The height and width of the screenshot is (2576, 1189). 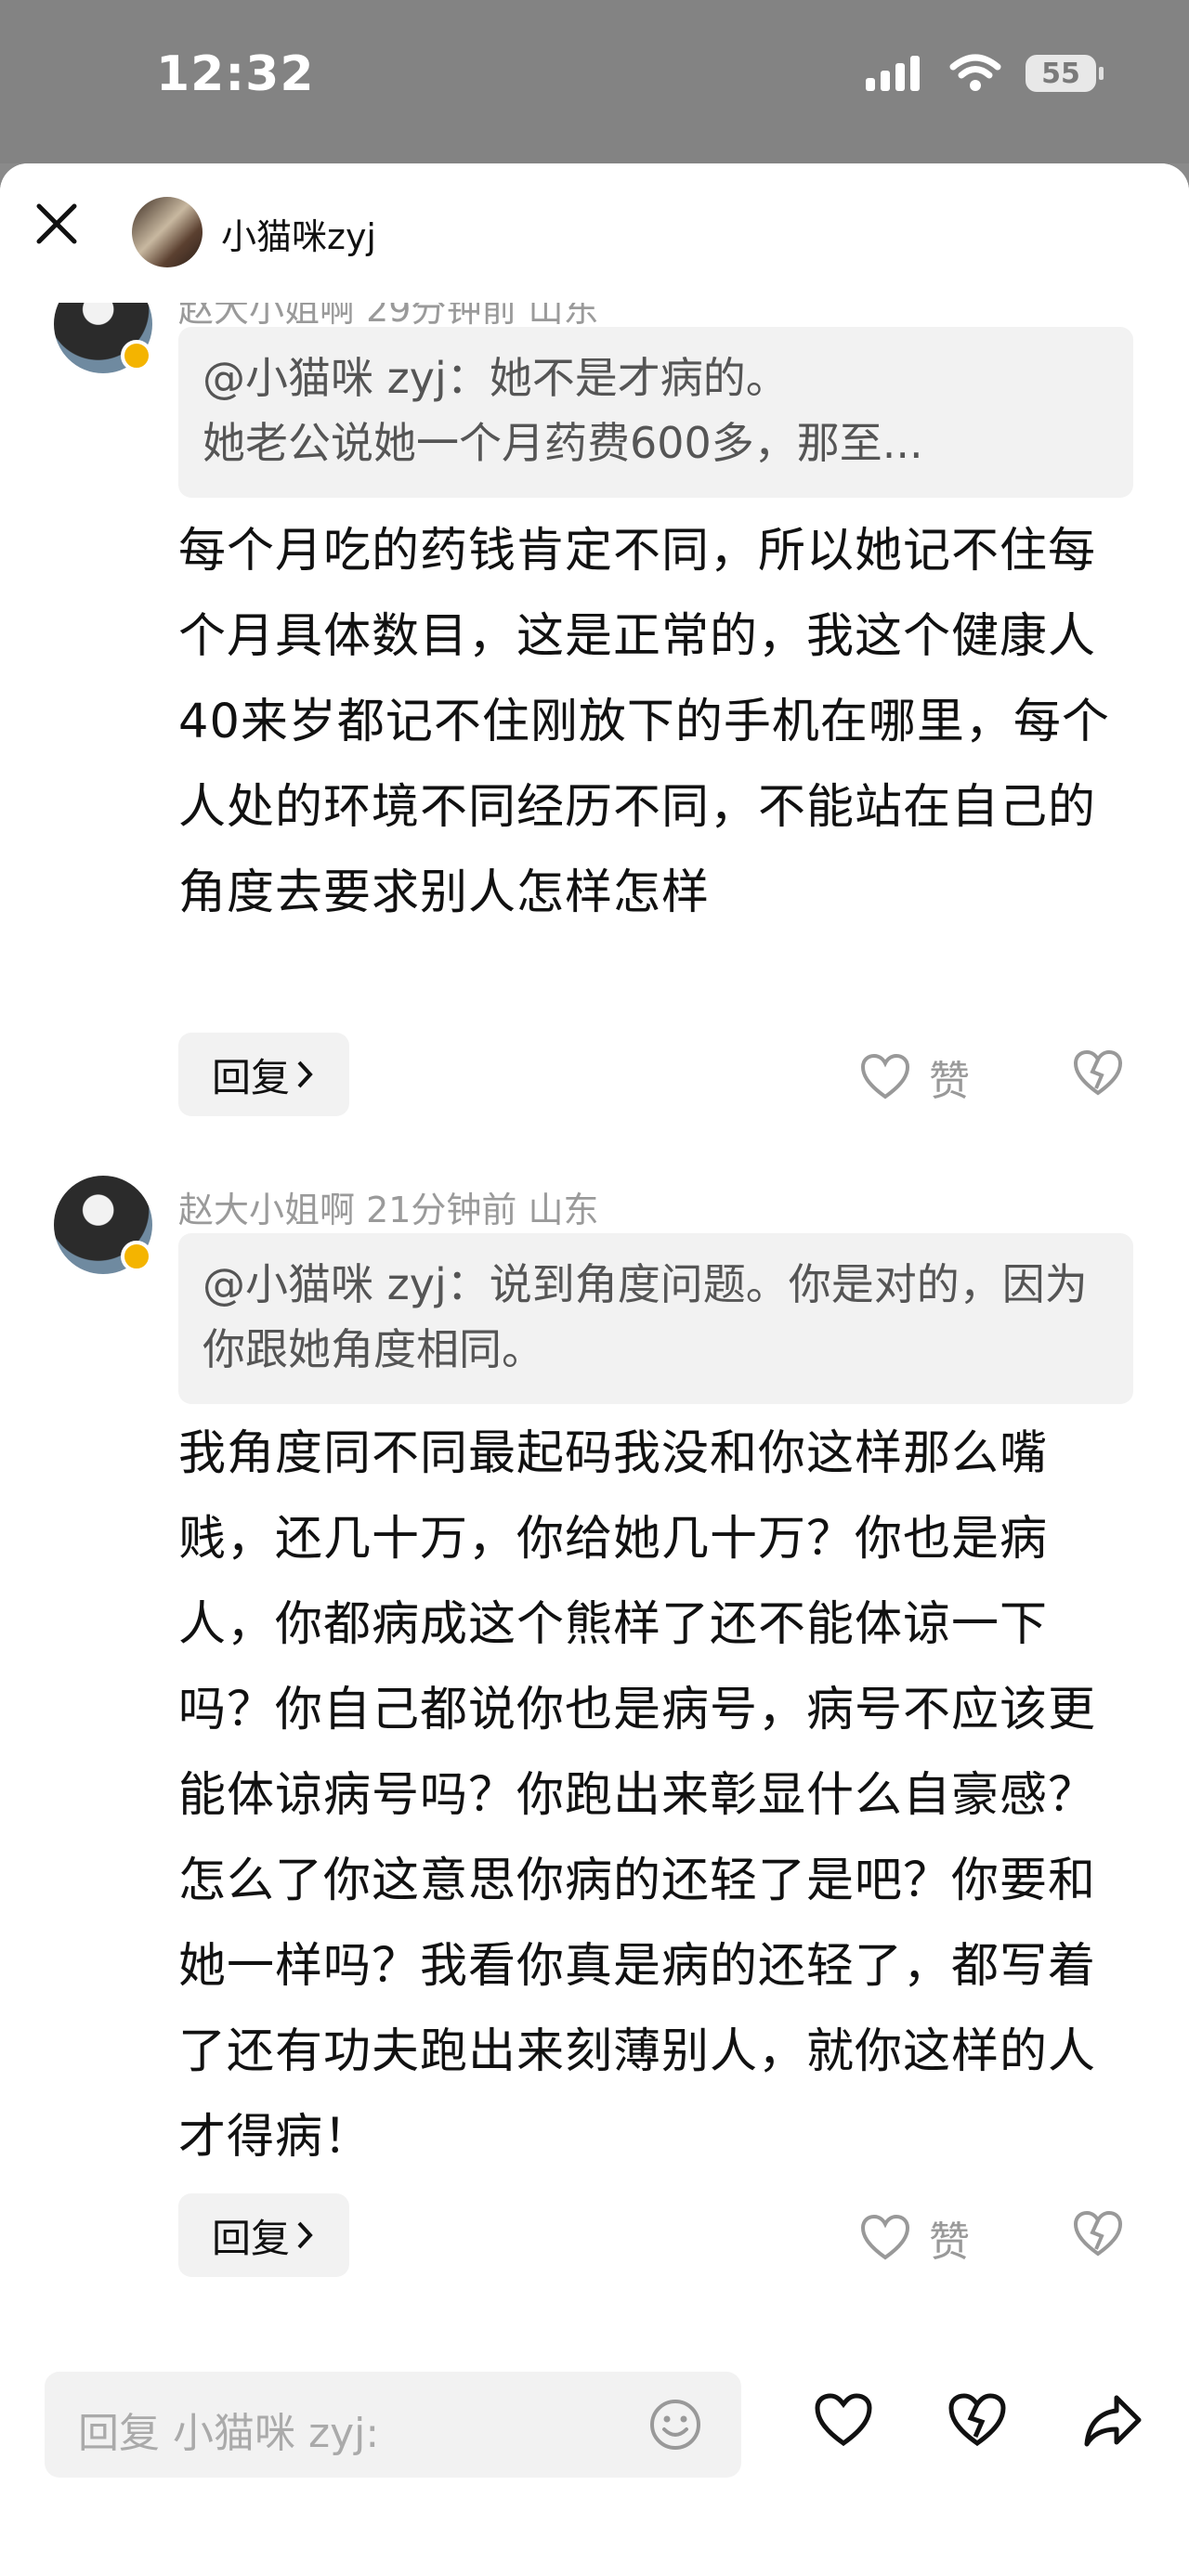 I want to click on battery-indicator: 55, so click(x=1065, y=73).